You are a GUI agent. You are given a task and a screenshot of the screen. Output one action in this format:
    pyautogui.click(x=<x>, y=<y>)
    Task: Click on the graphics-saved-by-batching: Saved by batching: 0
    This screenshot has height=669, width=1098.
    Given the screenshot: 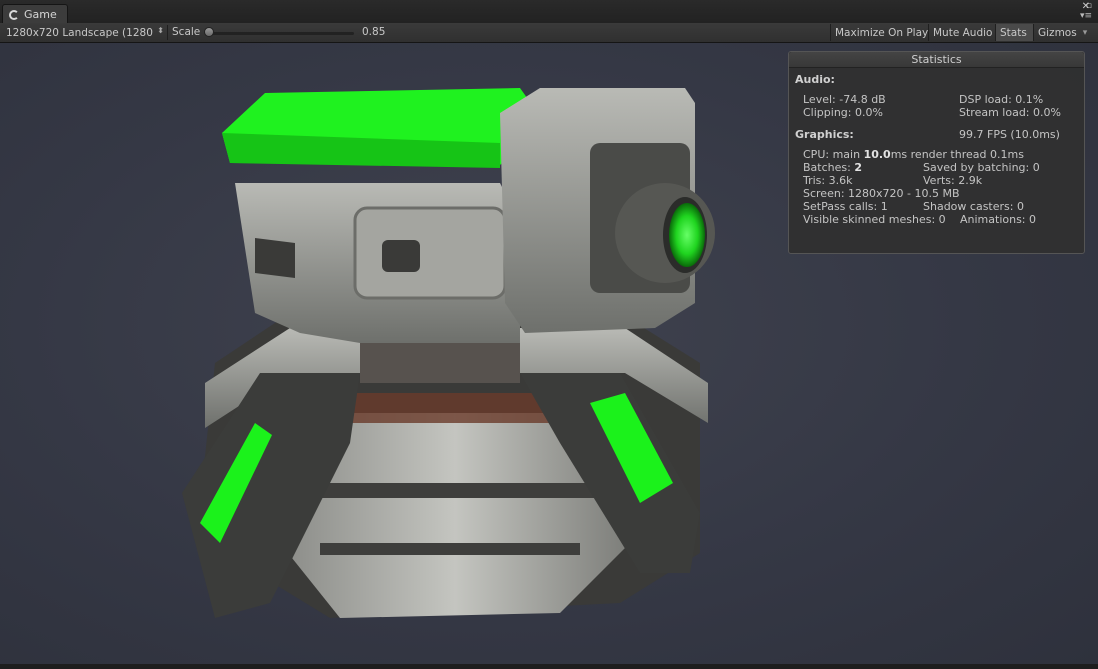 What is the action you would take?
    pyautogui.click(x=981, y=167)
    